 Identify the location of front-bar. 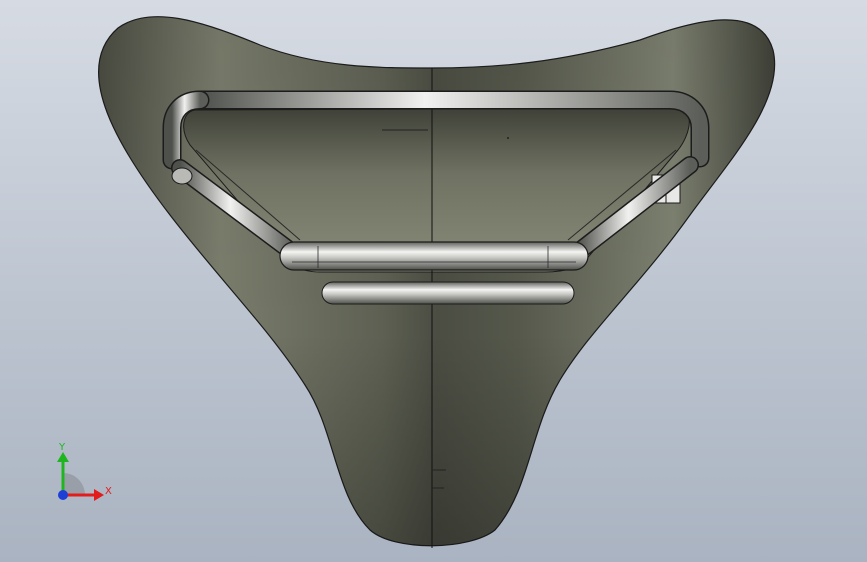
(448, 293).